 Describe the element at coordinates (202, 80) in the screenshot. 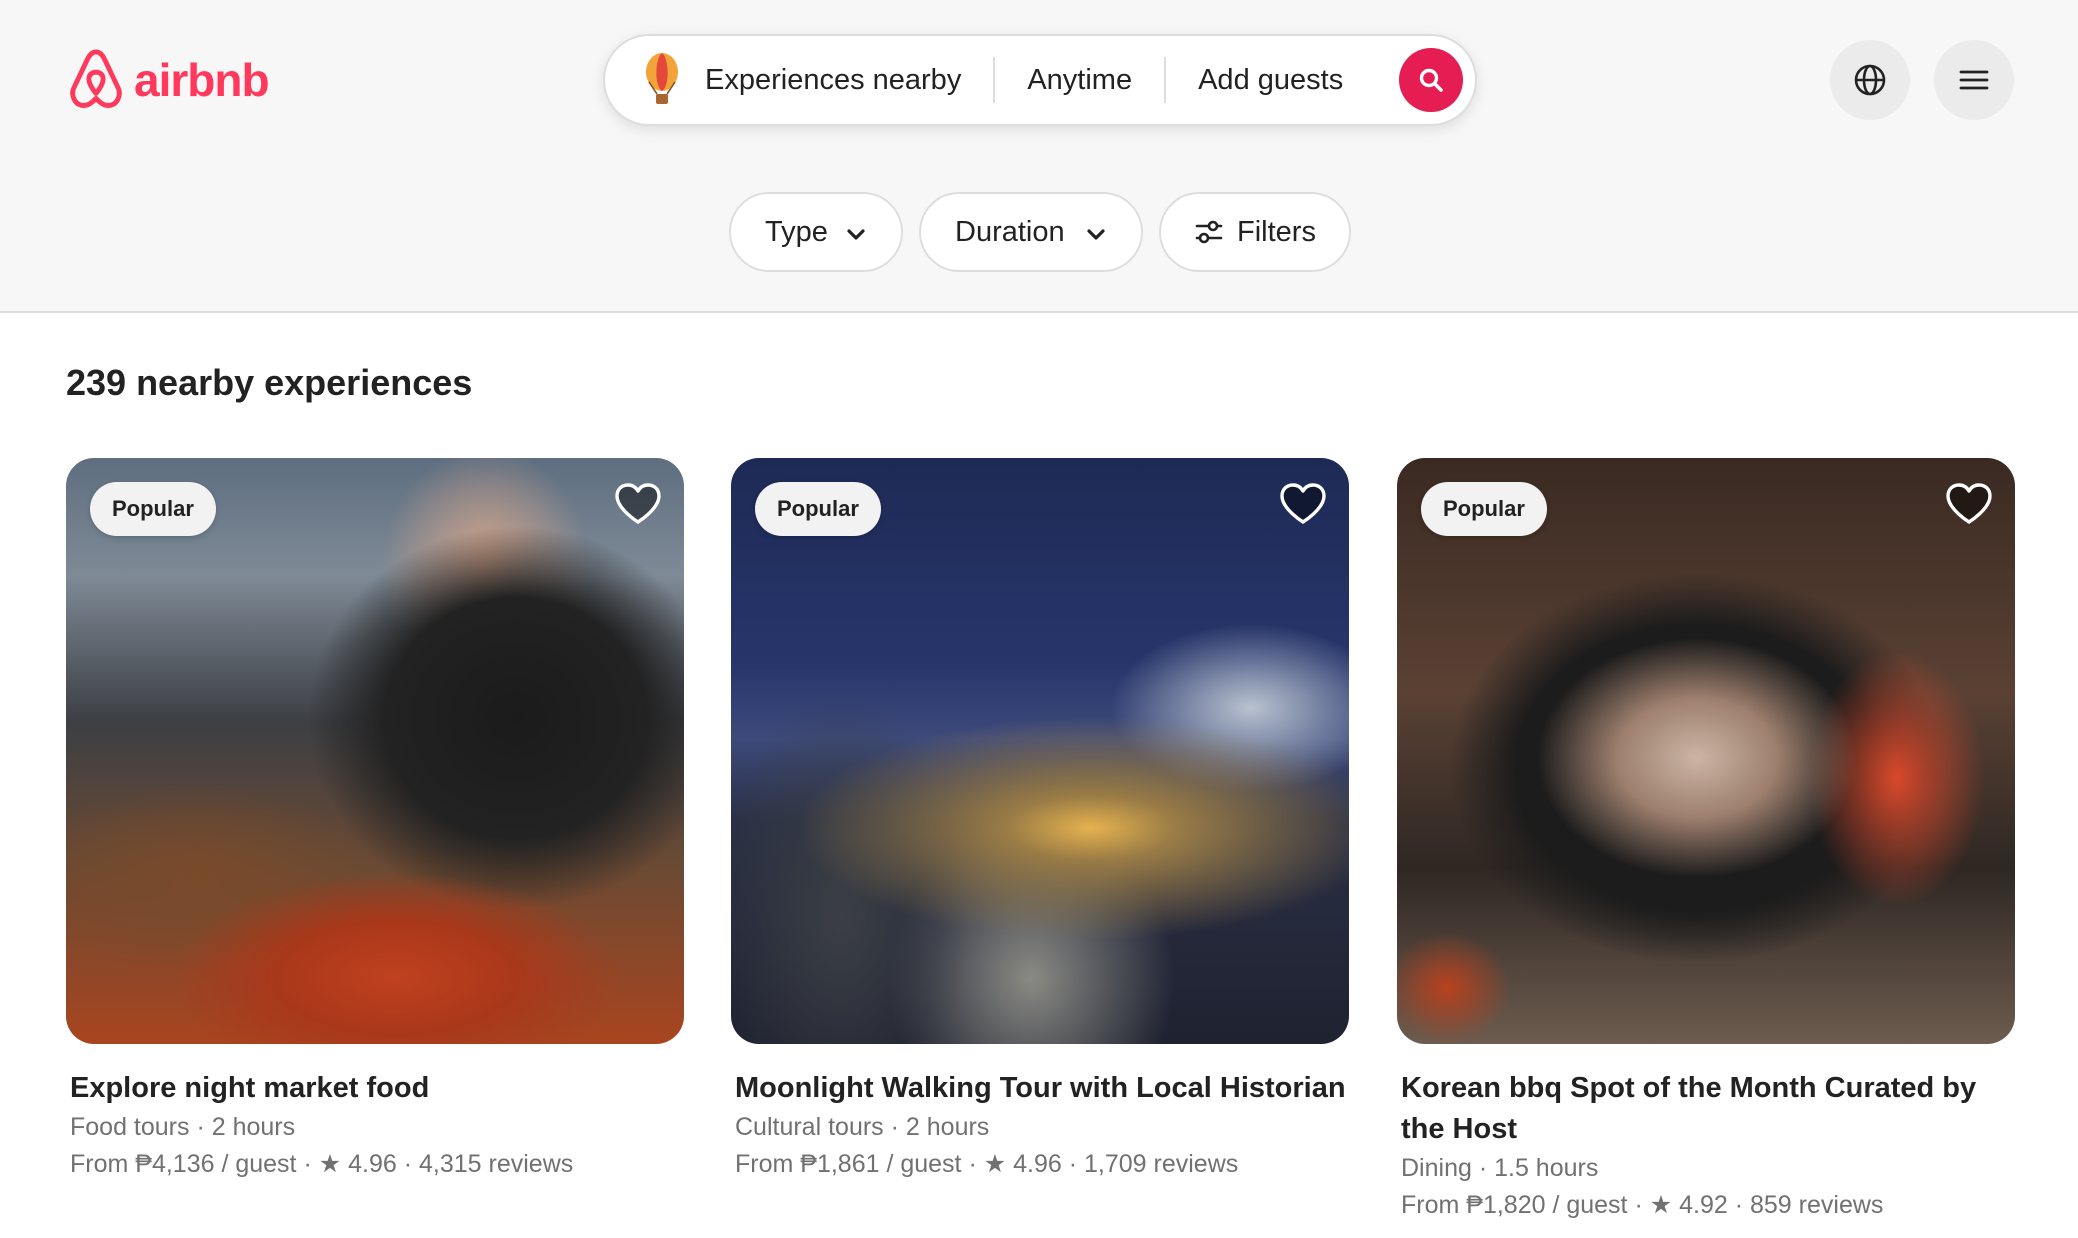

I see `brand-name: airbnb` at that location.